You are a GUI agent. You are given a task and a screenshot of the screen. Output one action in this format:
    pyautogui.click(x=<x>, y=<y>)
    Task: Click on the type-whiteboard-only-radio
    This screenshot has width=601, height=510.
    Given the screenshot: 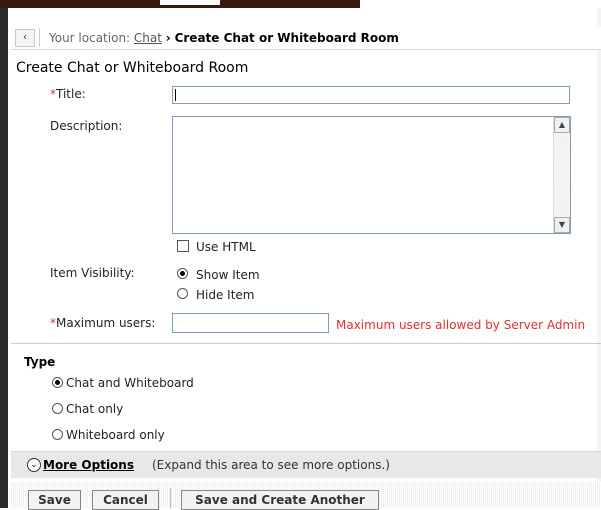 What is the action you would take?
    pyautogui.click(x=57, y=434)
    